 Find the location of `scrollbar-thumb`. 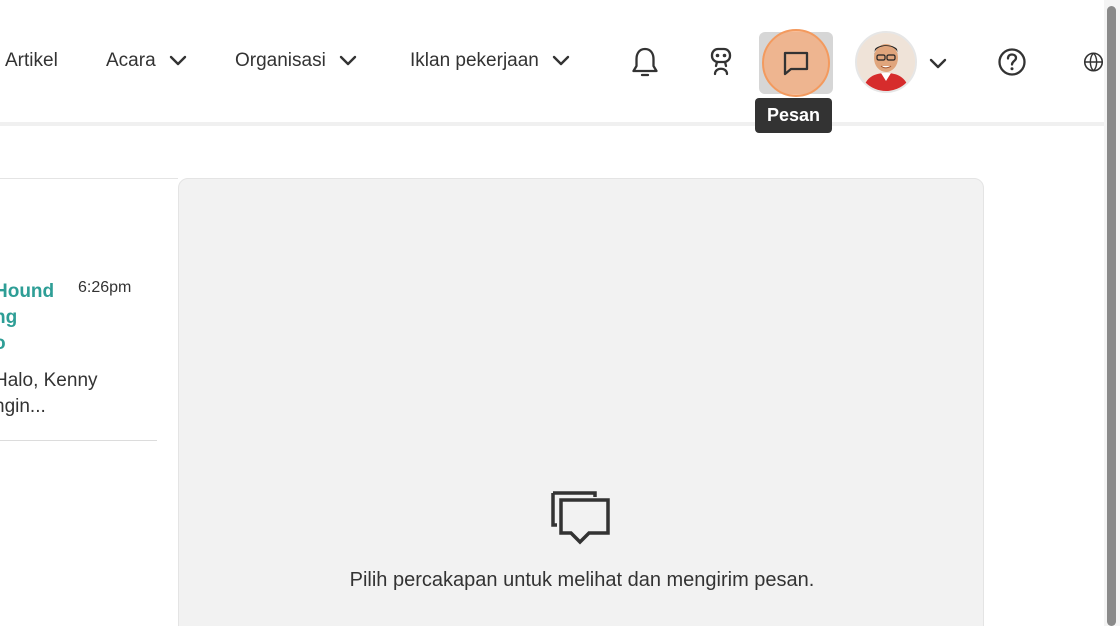

scrollbar-thumb is located at coordinates (1111, 316).